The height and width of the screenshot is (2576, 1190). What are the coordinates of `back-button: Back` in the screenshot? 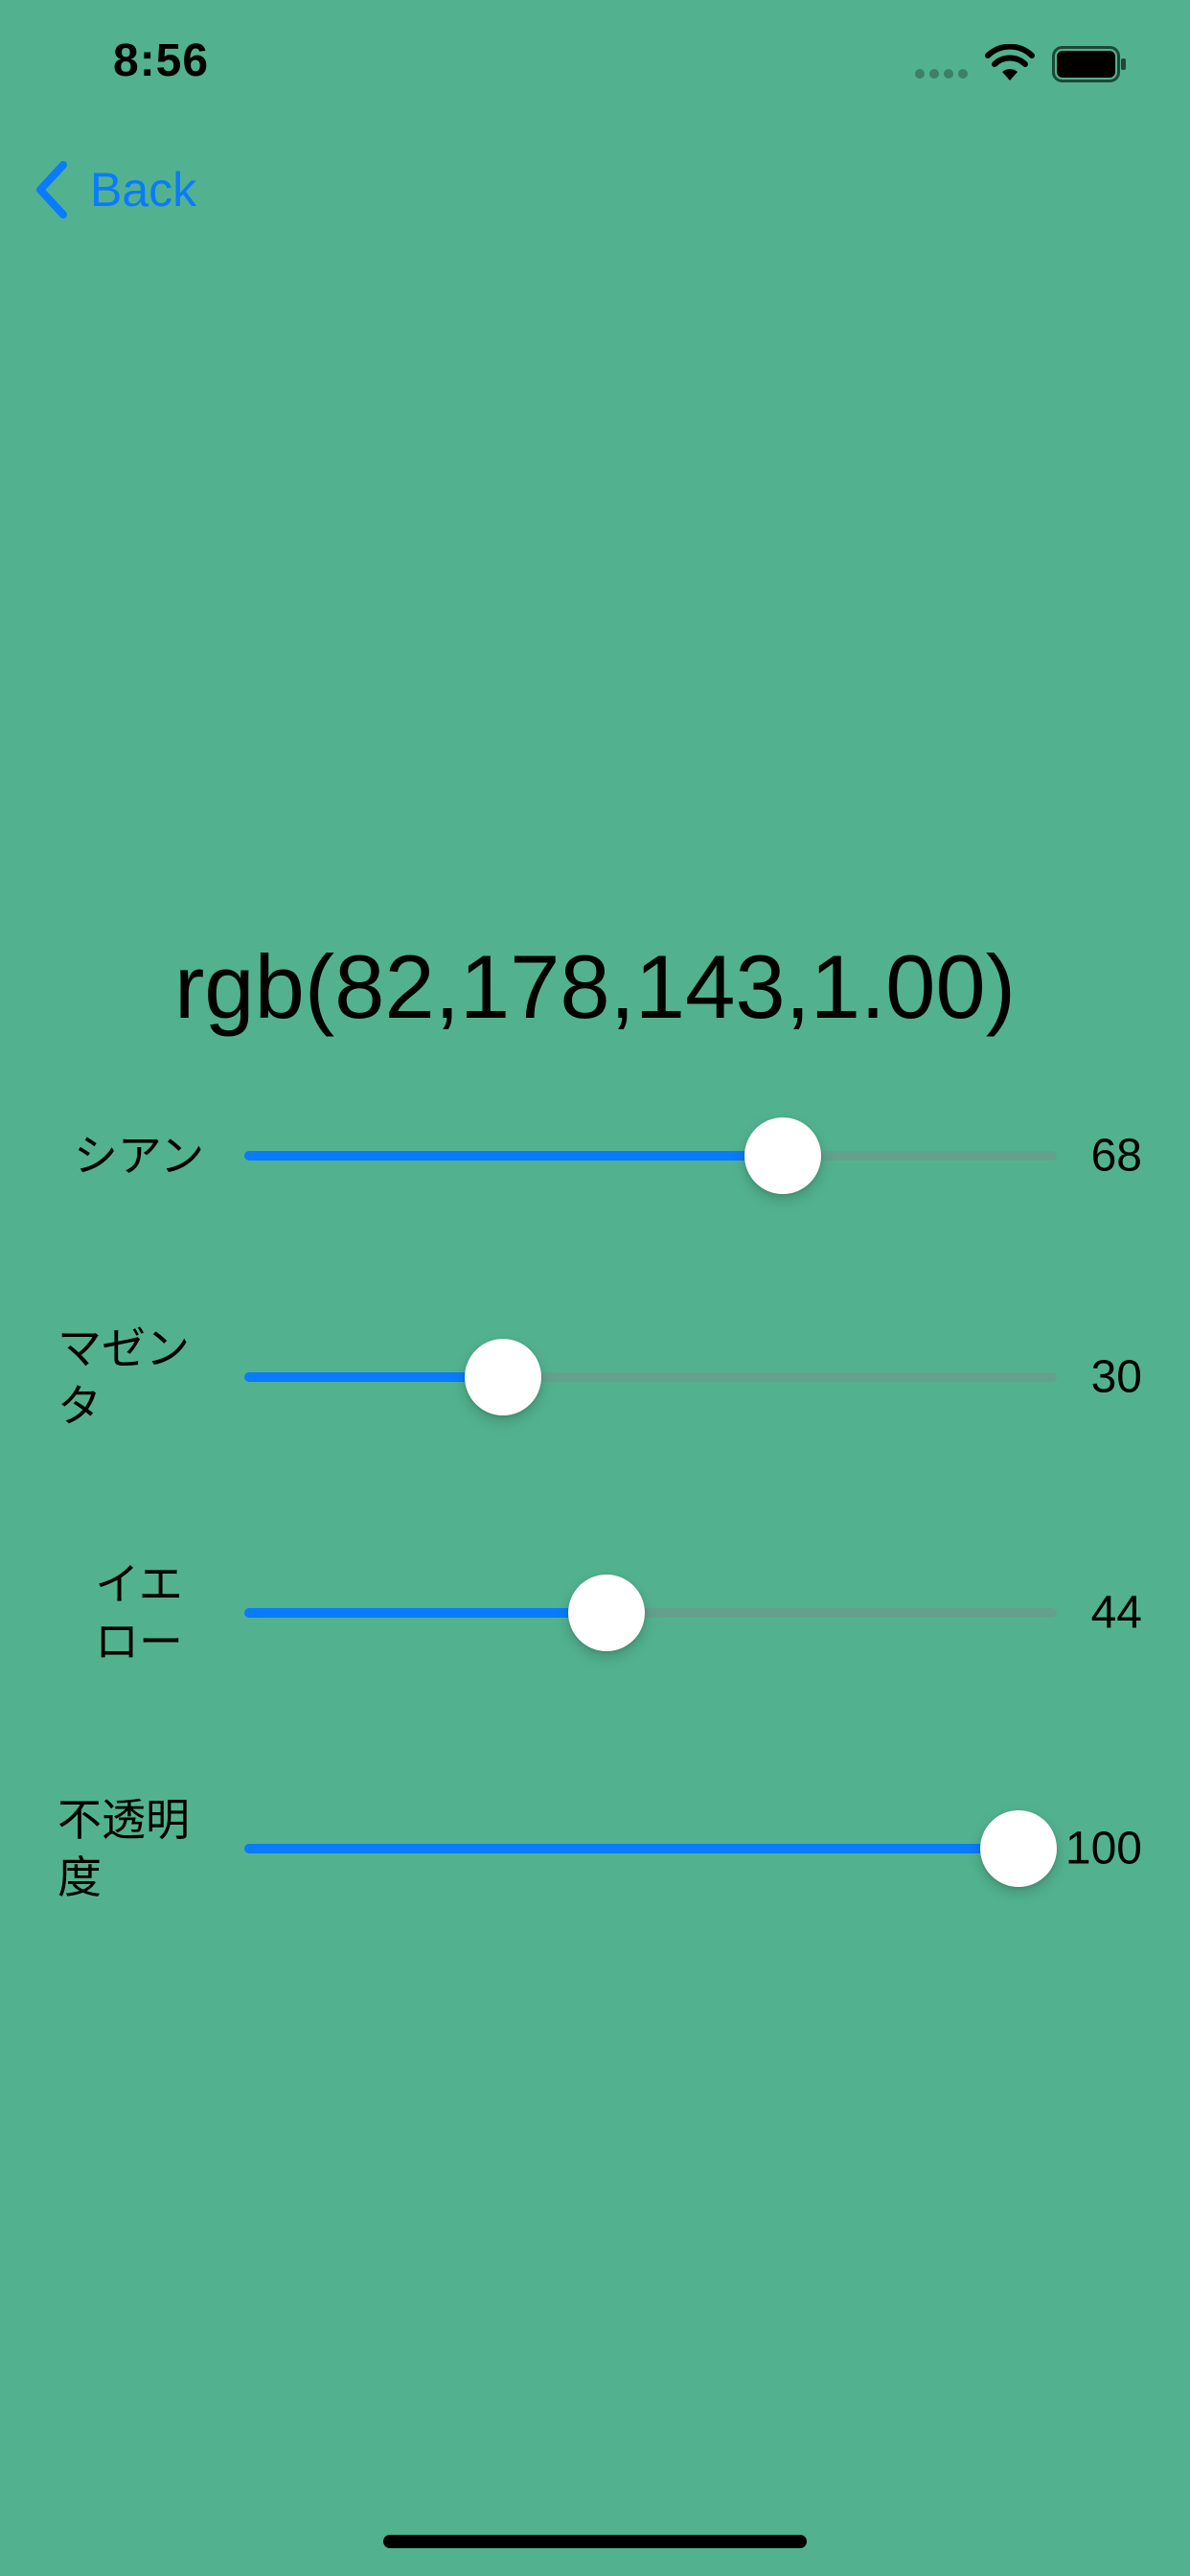 It's located at (115, 189).